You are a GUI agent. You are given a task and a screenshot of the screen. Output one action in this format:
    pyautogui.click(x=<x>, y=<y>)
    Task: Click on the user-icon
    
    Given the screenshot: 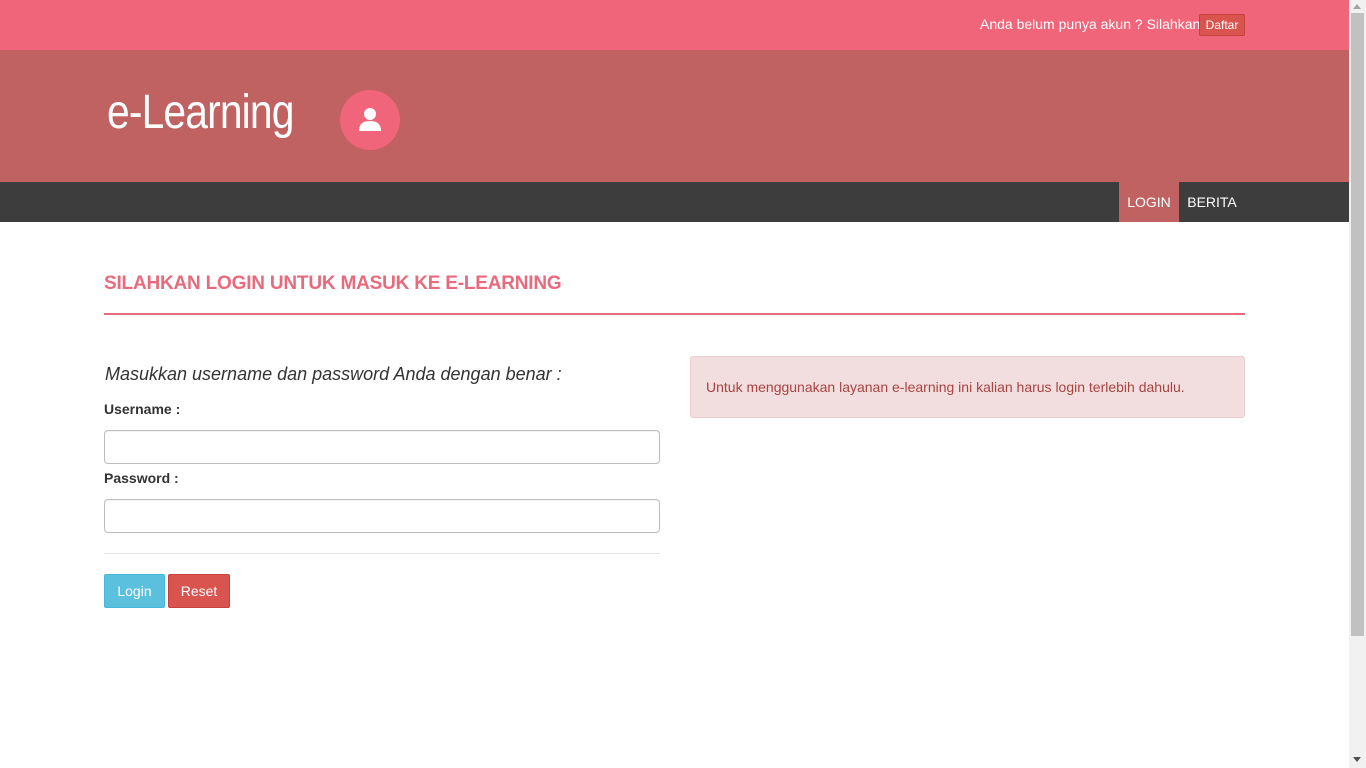 What is the action you would take?
    pyautogui.click(x=370, y=119)
    